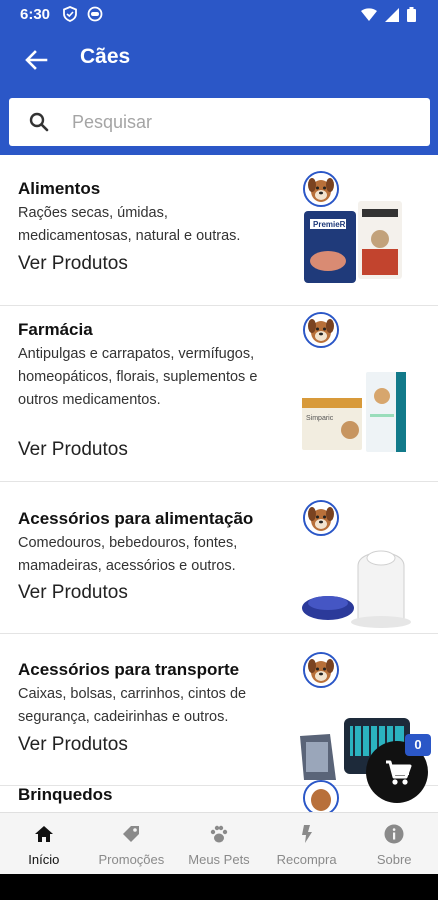 This screenshot has width=438, height=900. I want to click on category-title: Acessórios para transporte, so click(129, 669).